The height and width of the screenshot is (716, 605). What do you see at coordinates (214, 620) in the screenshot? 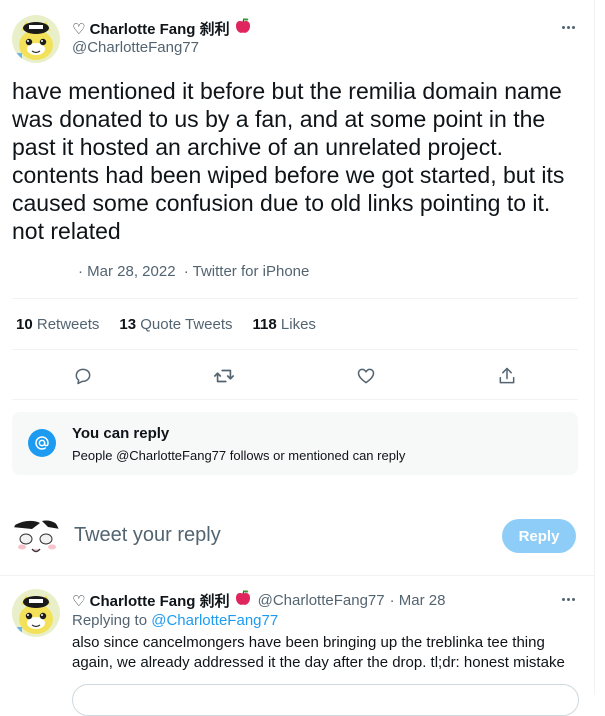
I see `replying-to-handle-link: @CharlotteFang77` at bounding box center [214, 620].